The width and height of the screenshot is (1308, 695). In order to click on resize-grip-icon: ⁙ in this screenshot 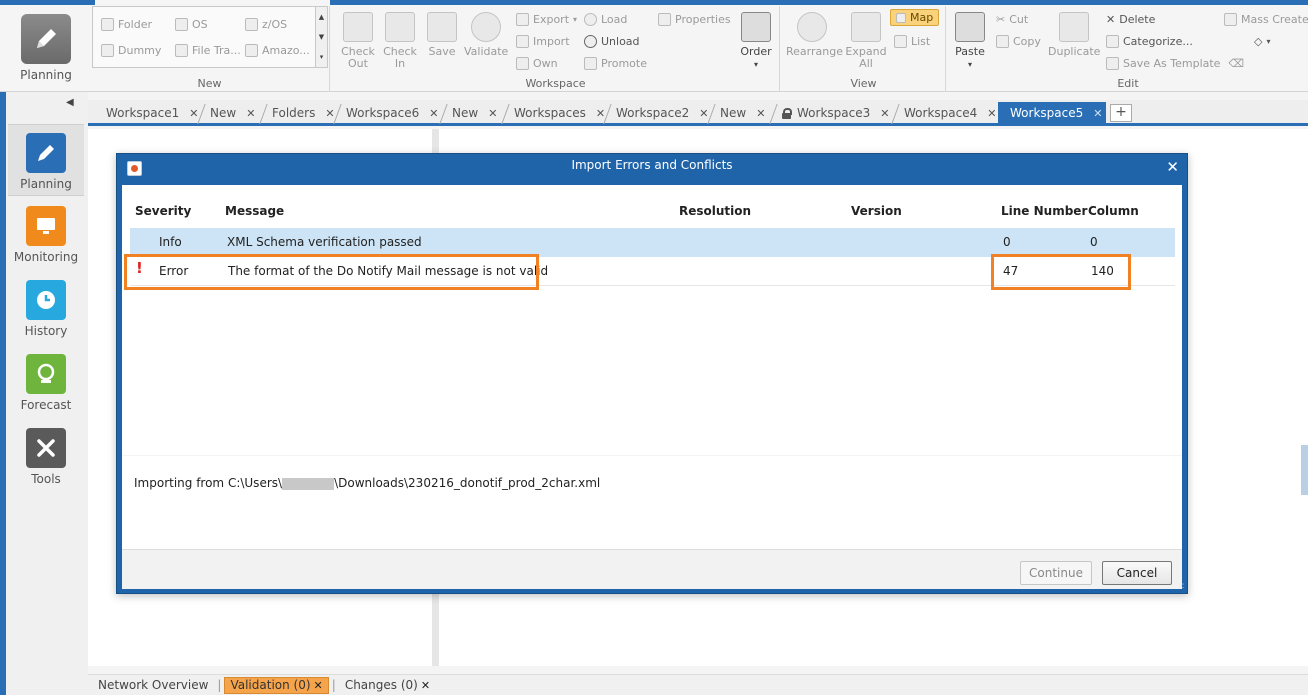, I will do `click(1181, 587)`.